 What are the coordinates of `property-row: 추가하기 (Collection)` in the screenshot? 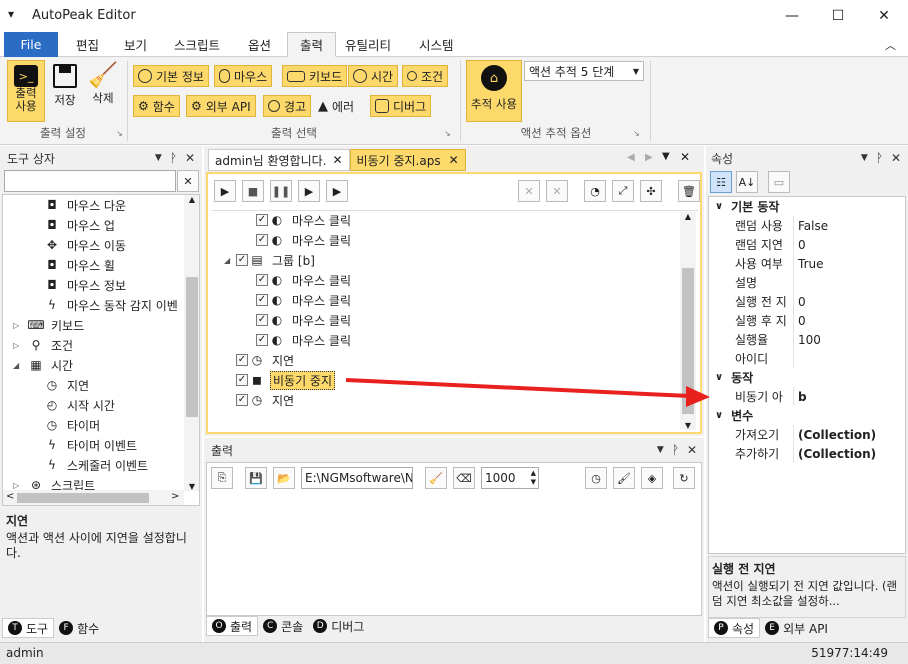 It's located at (807, 453).